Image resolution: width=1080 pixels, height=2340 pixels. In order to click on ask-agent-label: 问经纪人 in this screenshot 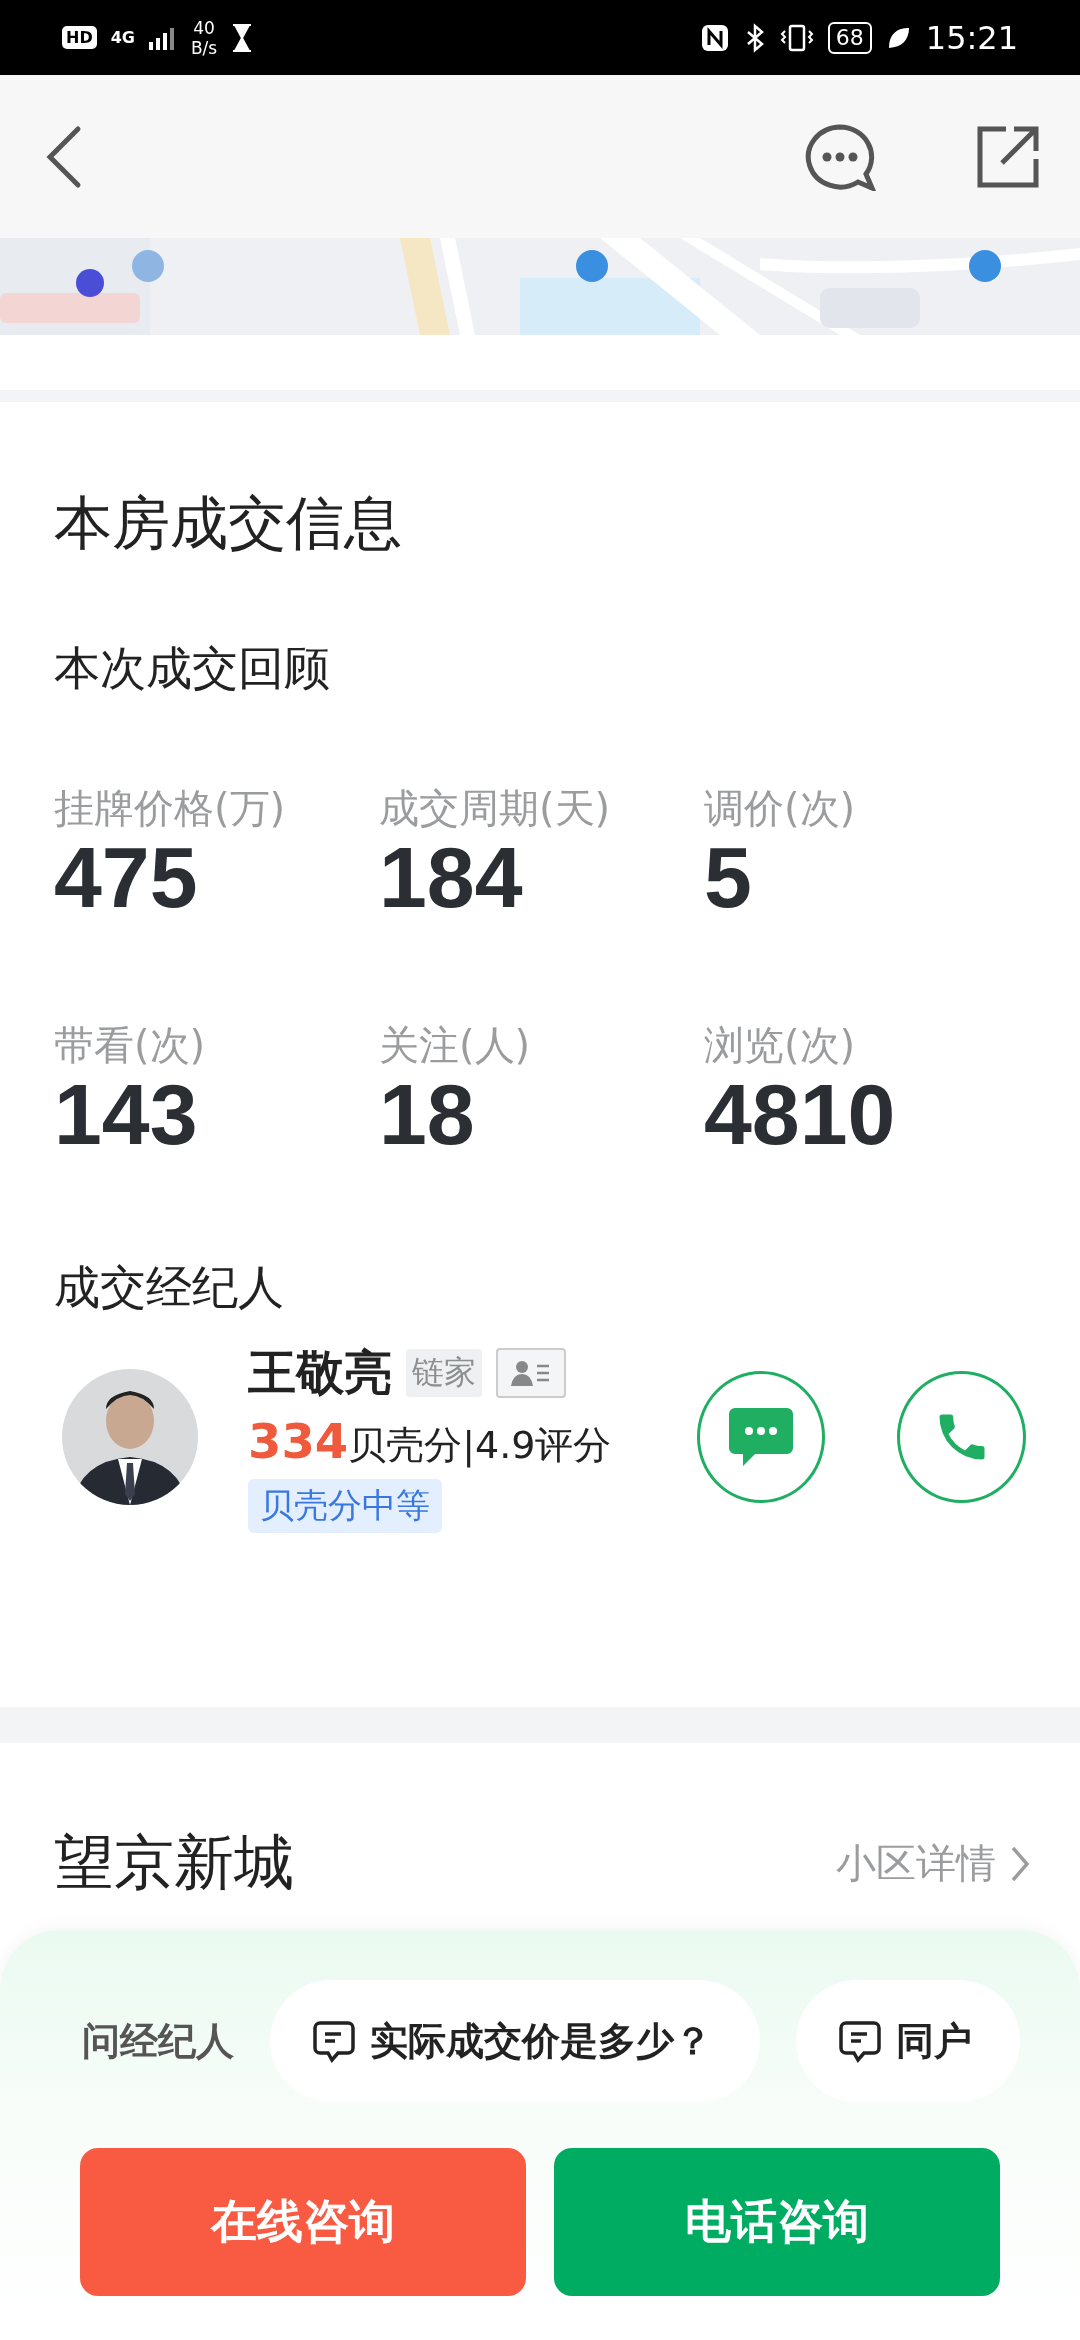, I will do `click(158, 2041)`.